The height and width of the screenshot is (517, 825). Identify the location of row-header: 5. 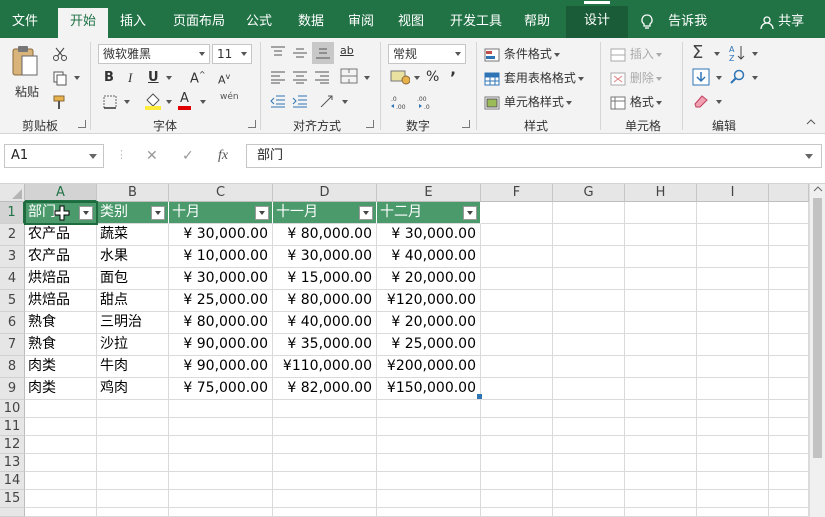
(12, 301).